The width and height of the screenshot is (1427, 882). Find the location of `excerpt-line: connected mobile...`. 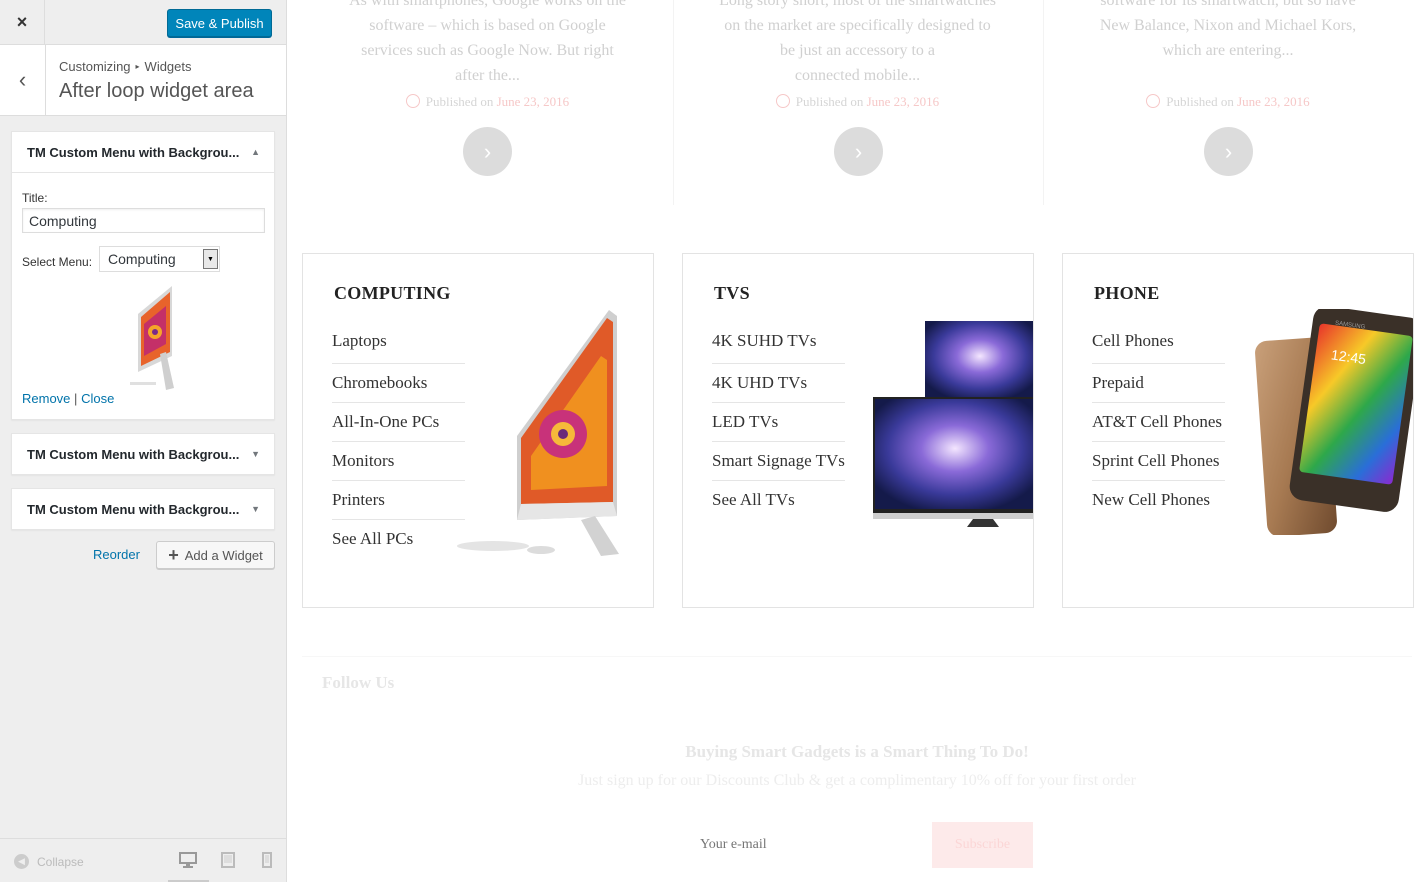

excerpt-line: connected mobile... is located at coordinates (857, 75).